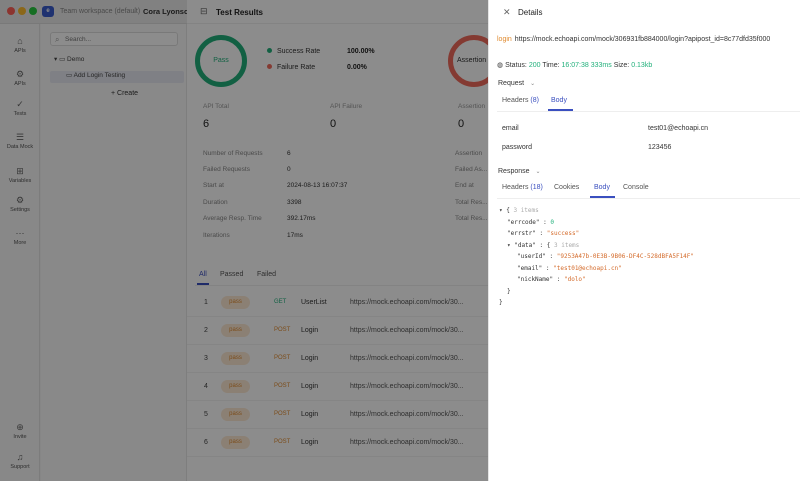 Image resolution: width=800 pixels, height=481 pixels. Describe the element at coordinates (511, 83) in the screenshot. I see `request-section-title: Request` at that location.